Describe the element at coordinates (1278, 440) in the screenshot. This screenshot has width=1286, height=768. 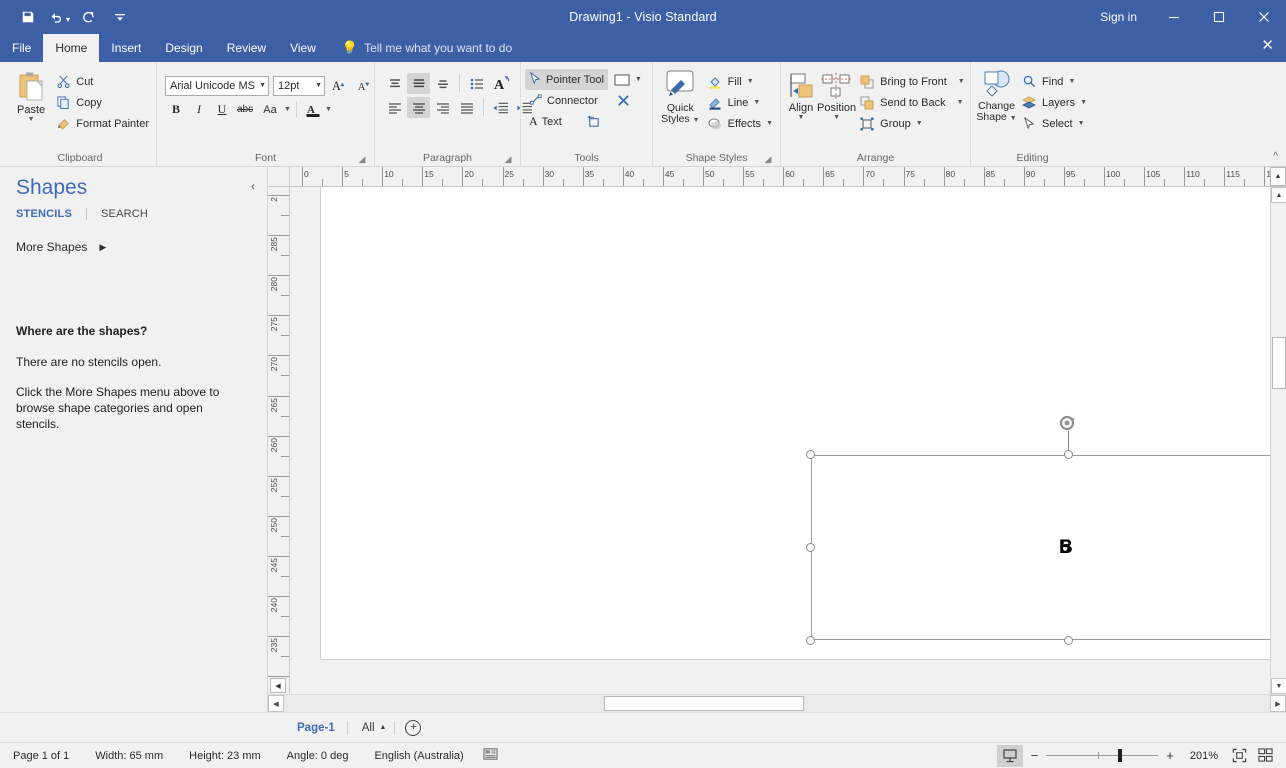
I see `vertical-scrollbar: ▲ ▼` at that location.